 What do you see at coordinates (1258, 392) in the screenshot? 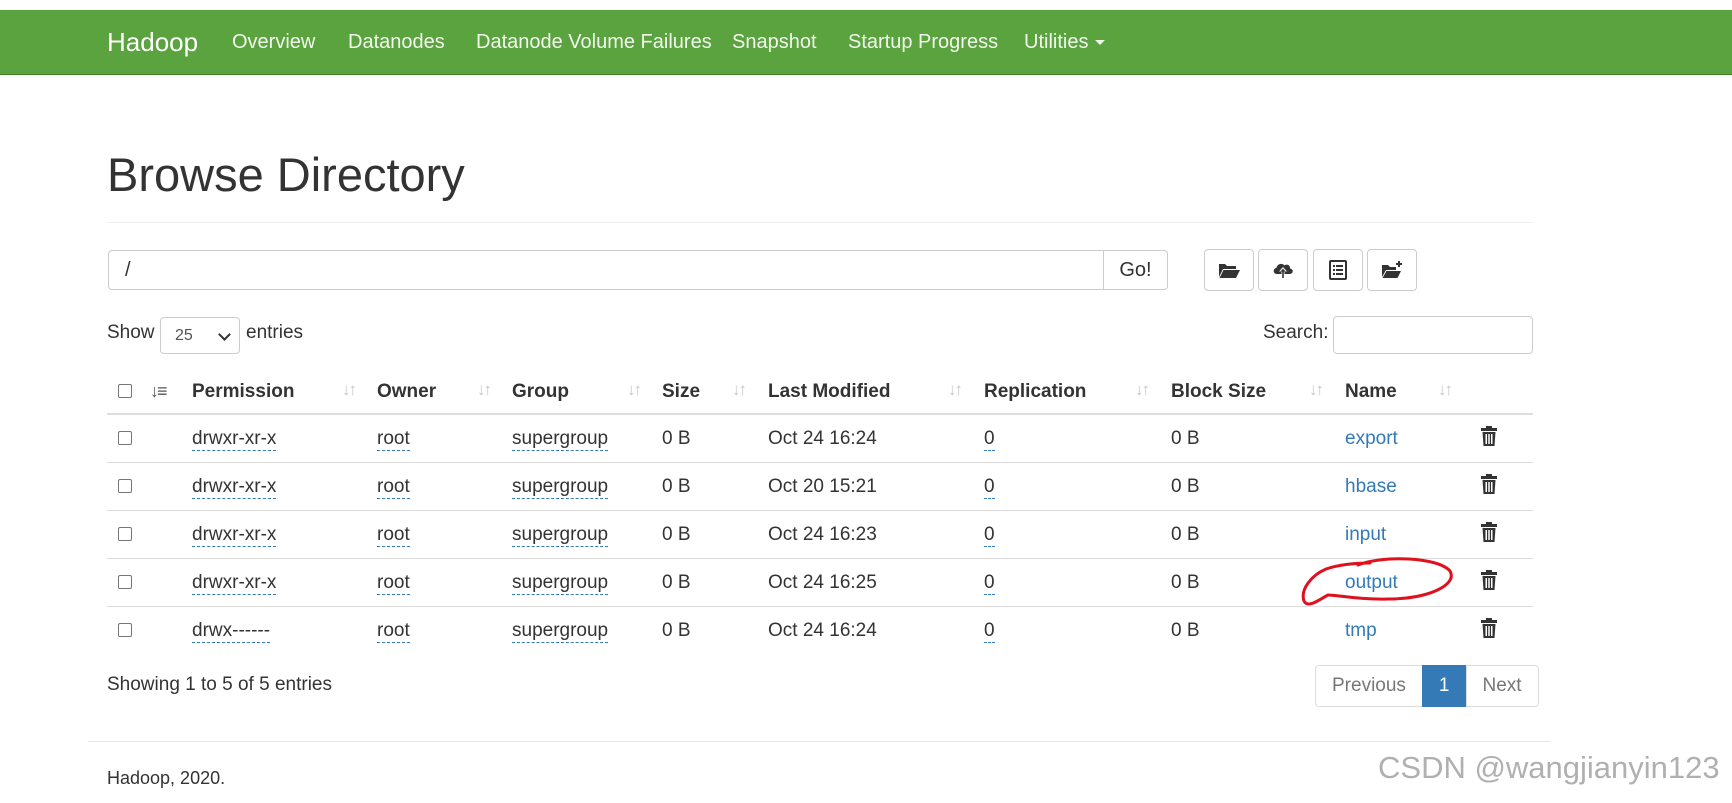
I see `header-block-size: Block Size ↓↑` at bounding box center [1258, 392].